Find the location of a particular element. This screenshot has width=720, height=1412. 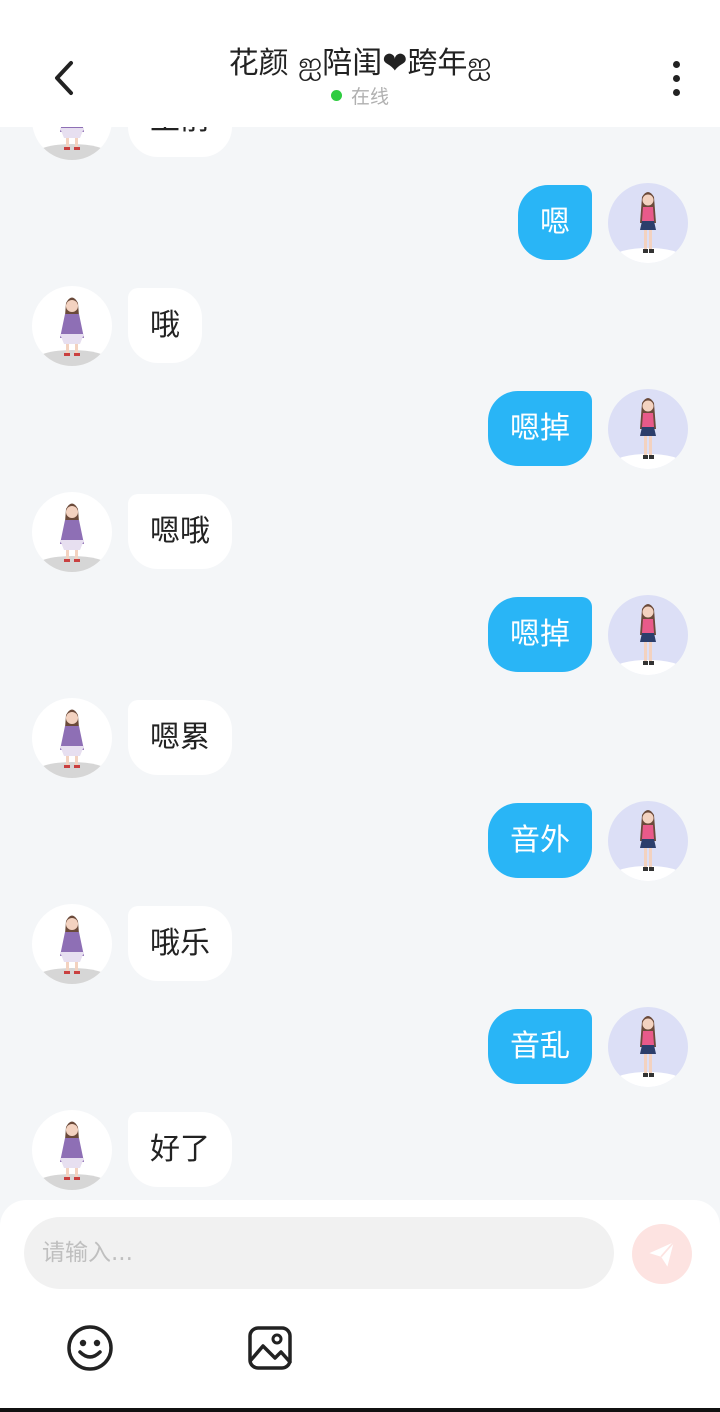

incoming-message-bubble: 哦乐 is located at coordinates (180, 943).